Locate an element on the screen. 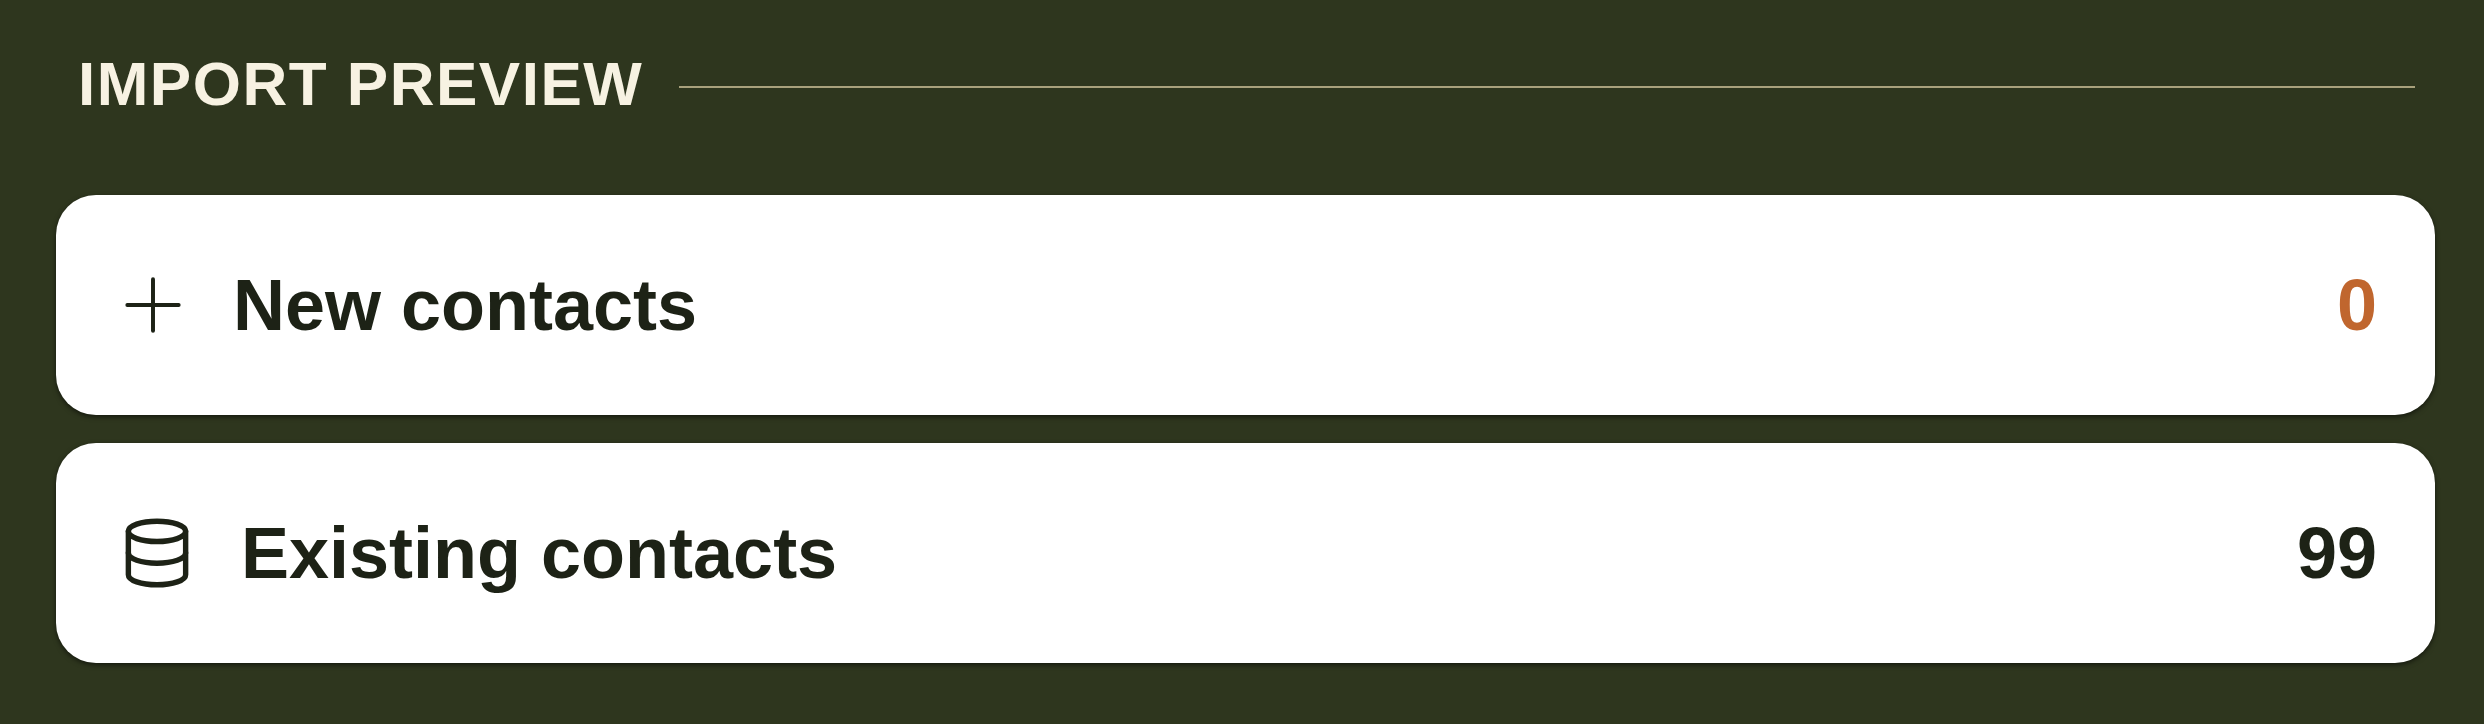 Image resolution: width=2484 pixels, height=724 pixels. section-title: IMPORT PREVIEW is located at coordinates (361, 83).